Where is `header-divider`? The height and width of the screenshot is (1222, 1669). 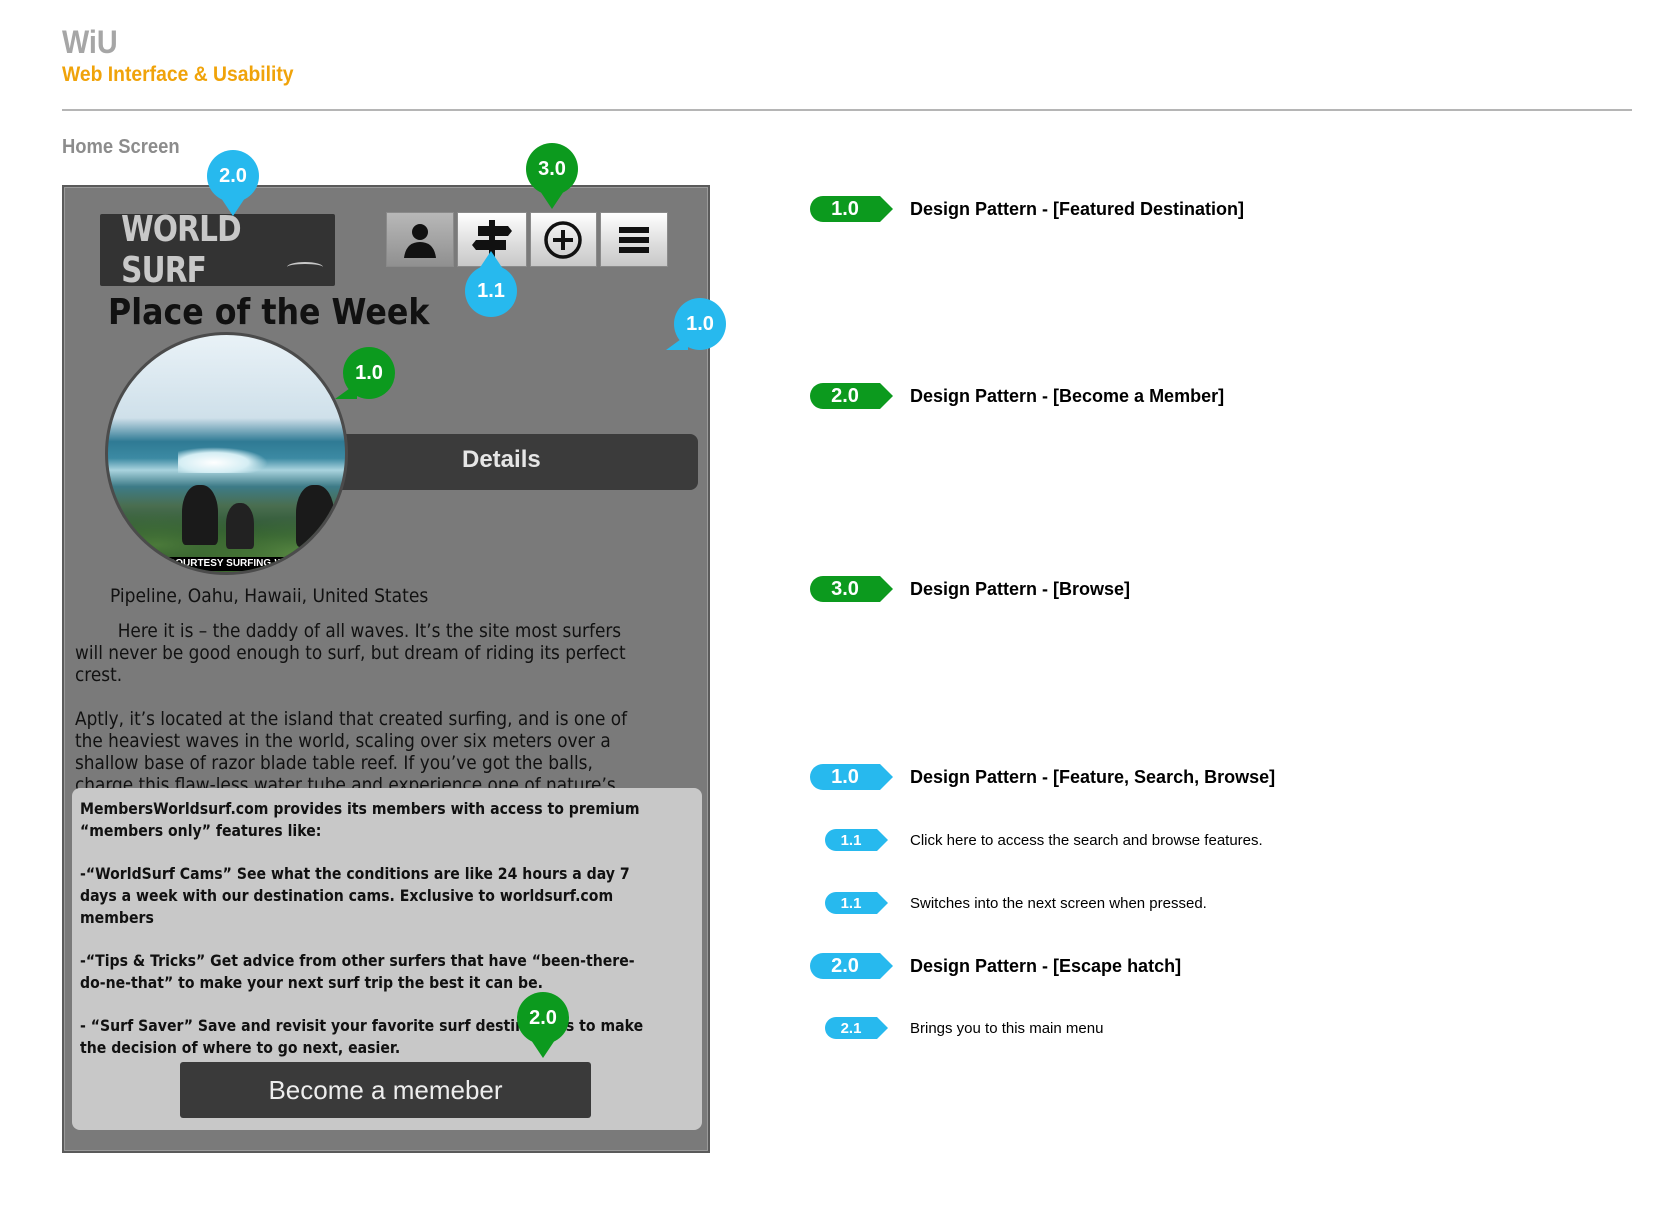 header-divider is located at coordinates (847, 110).